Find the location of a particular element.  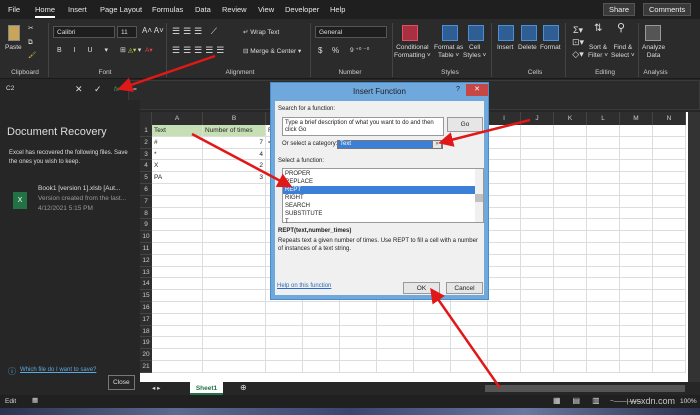

cell-B14 is located at coordinates (234, 284).